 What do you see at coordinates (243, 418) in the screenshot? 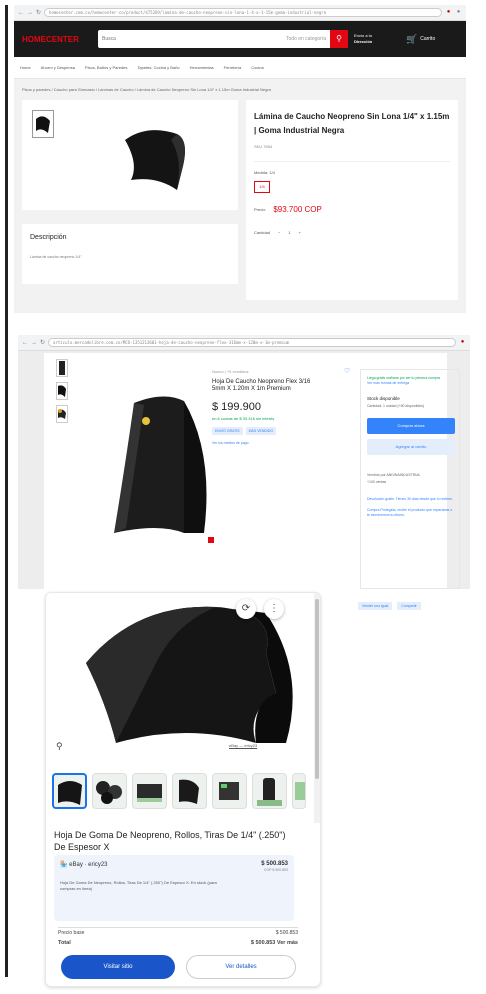
I see `installments-text: en 6 cuotas de $ 33.316 sin interés` at bounding box center [243, 418].